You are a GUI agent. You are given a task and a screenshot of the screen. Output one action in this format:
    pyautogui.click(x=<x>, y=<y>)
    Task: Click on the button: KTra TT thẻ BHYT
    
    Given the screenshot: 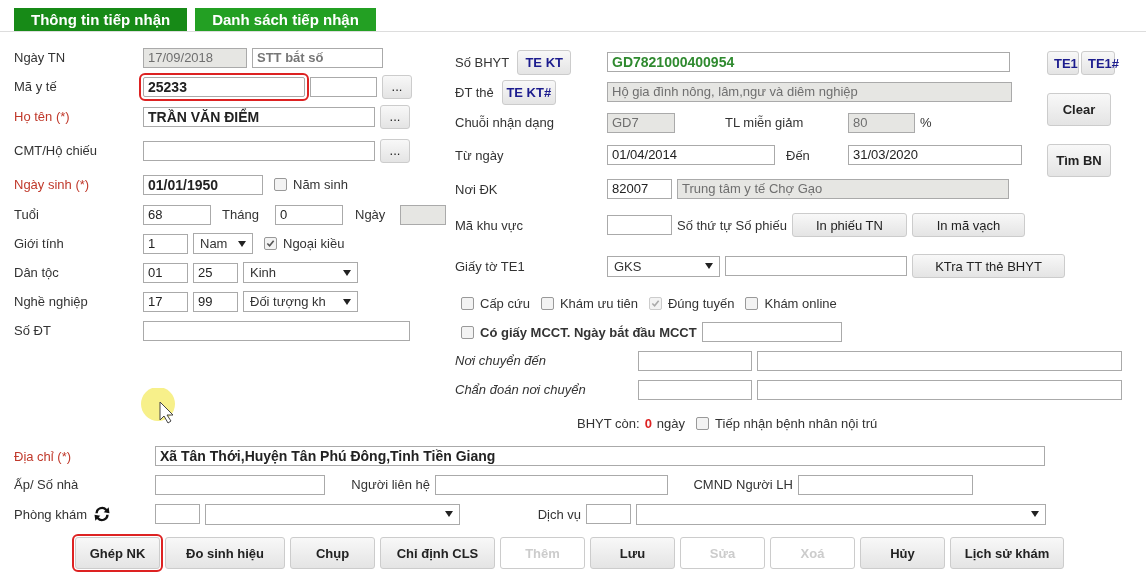 What is the action you would take?
    pyautogui.click(x=988, y=266)
    